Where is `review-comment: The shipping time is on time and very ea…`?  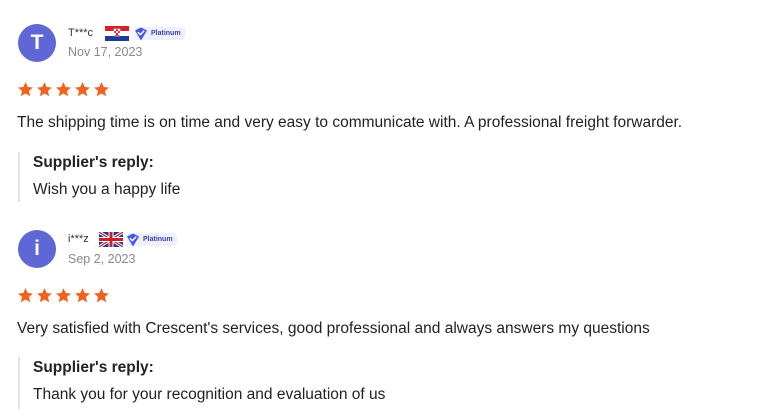 review-comment: The shipping time is on time and very ea… is located at coordinates (350, 122).